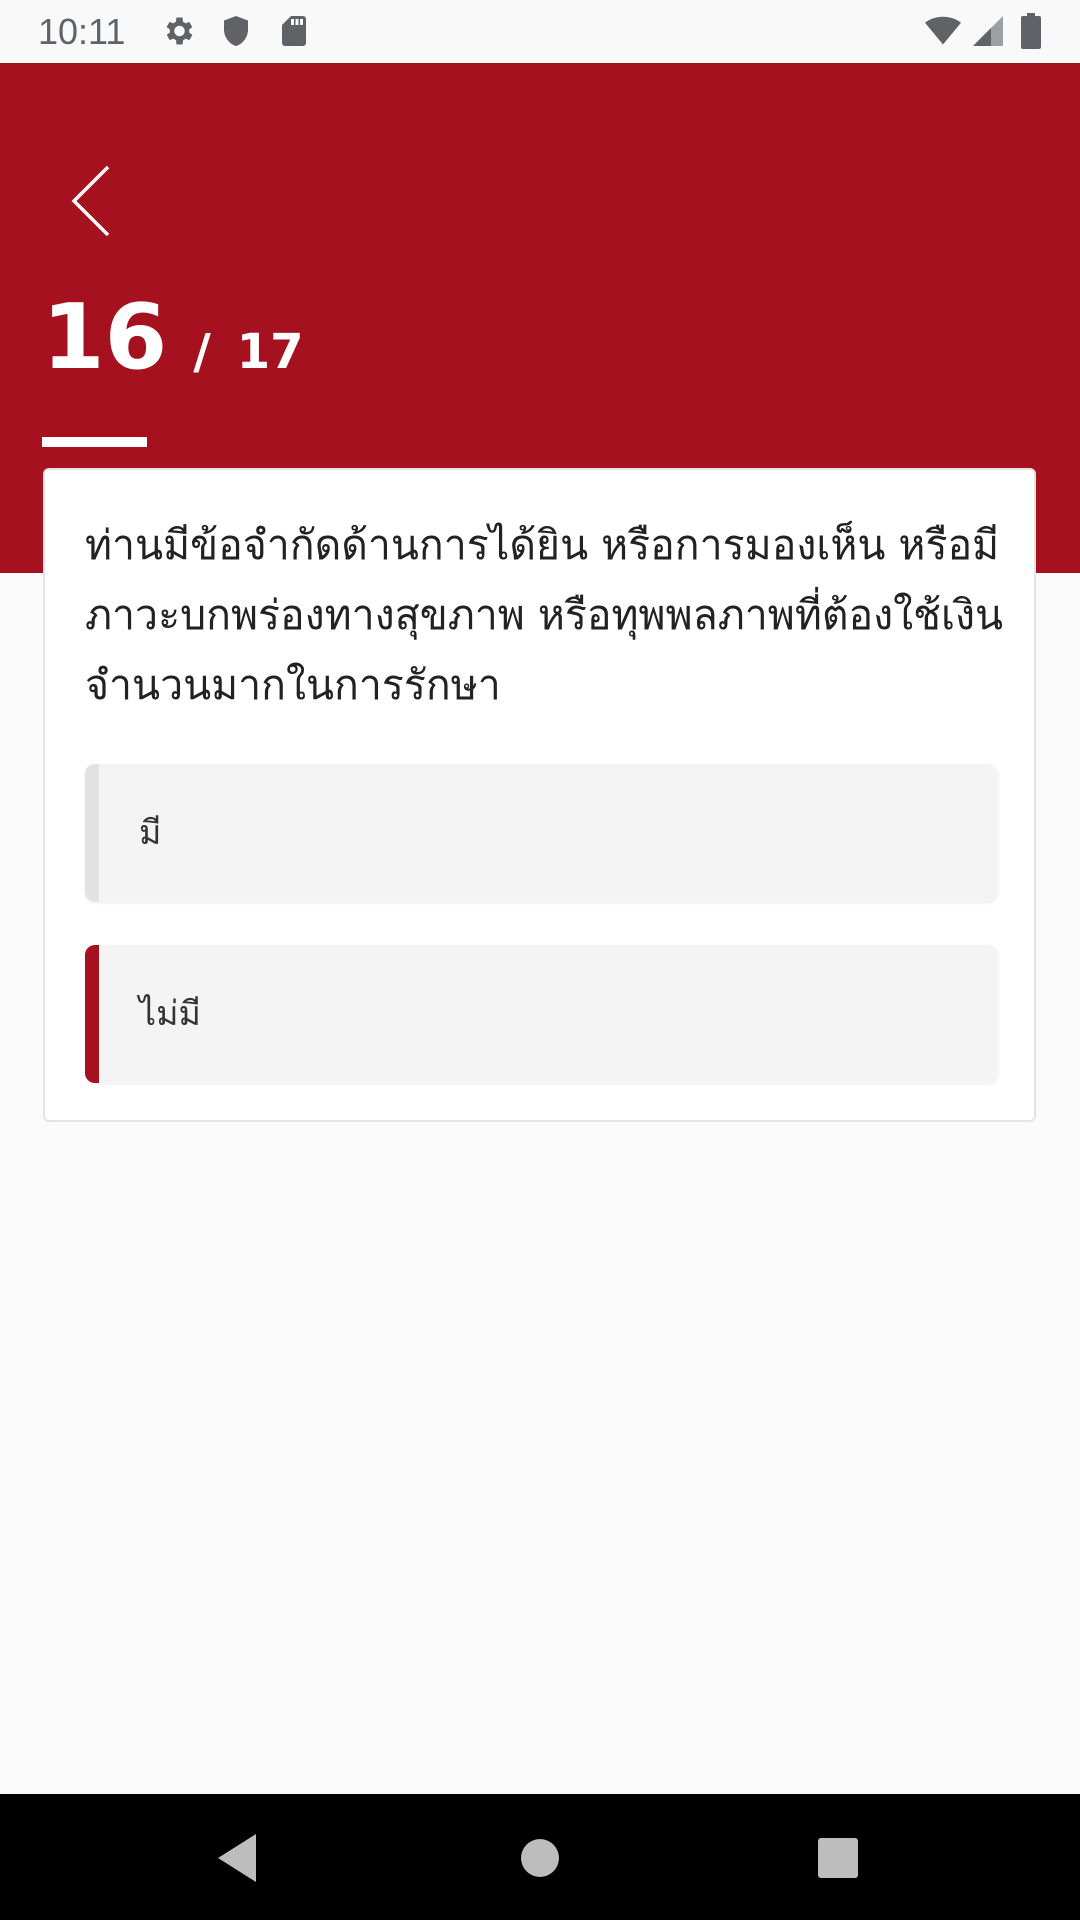 This screenshot has height=1920, width=1080. What do you see at coordinates (92, 833) in the screenshot?
I see `option-indicator` at bounding box center [92, 833].